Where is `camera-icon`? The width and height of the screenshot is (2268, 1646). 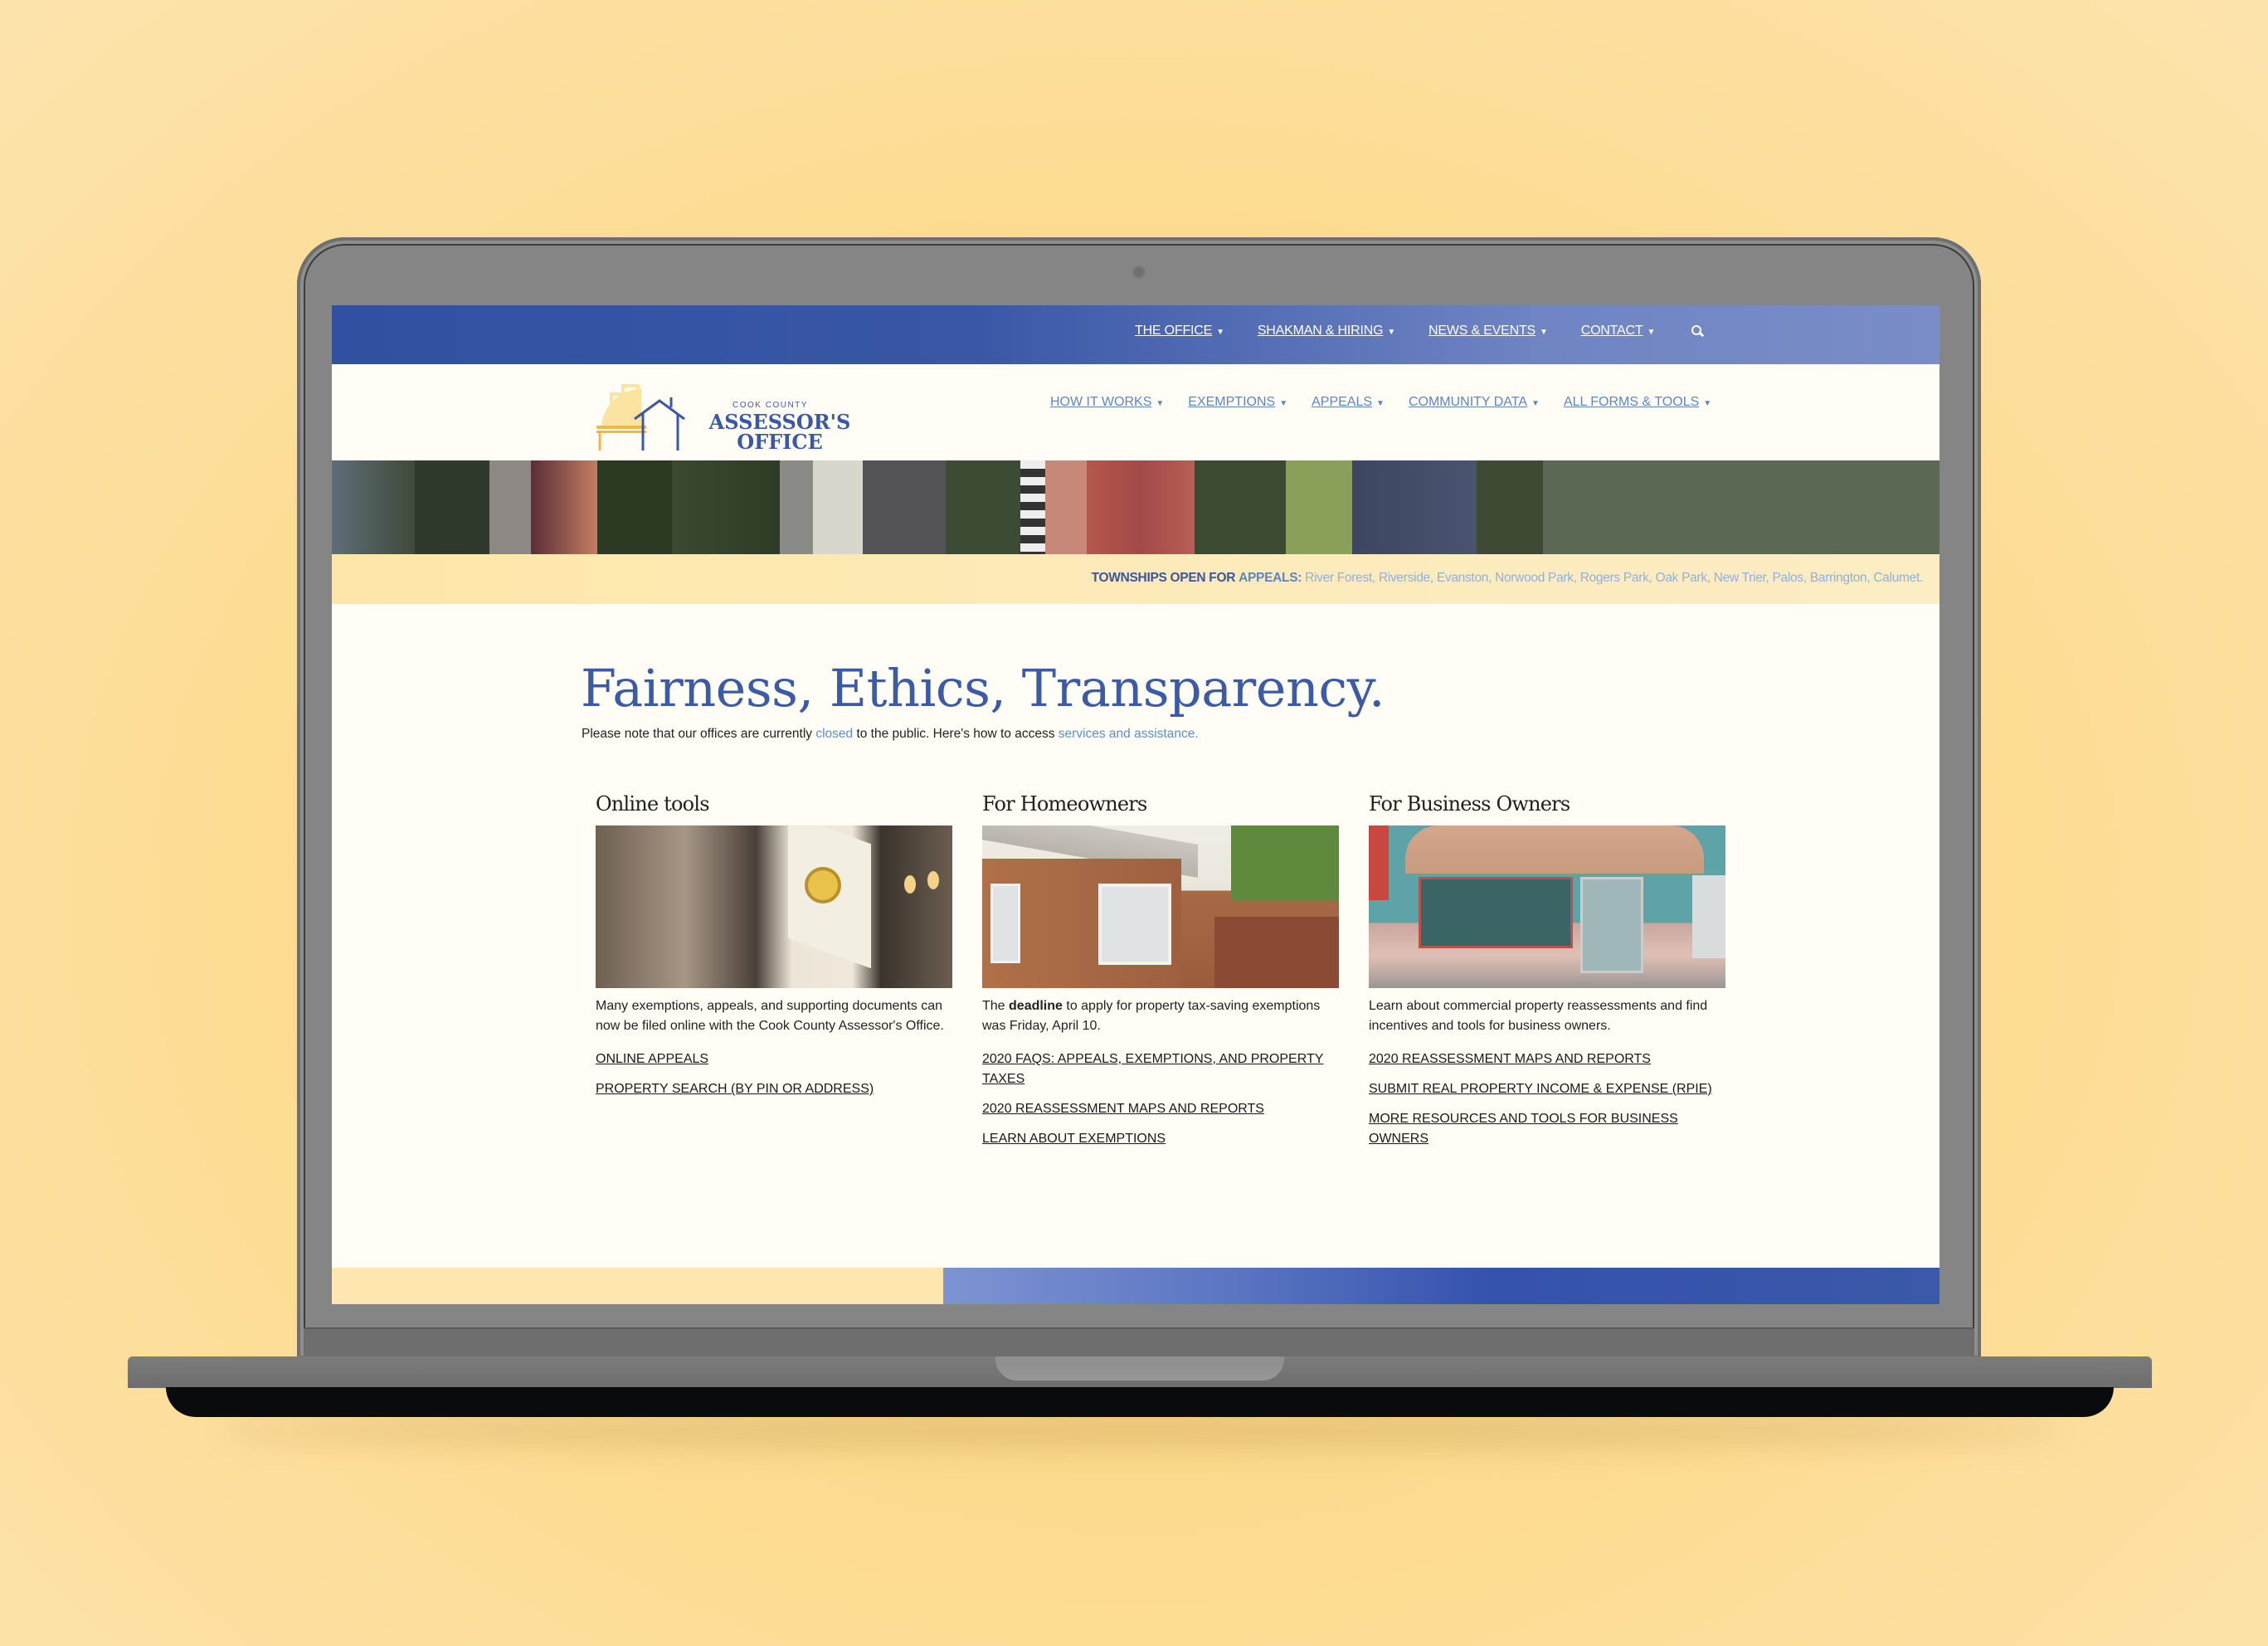 camera-icon is located at coordinates (1139, 272).